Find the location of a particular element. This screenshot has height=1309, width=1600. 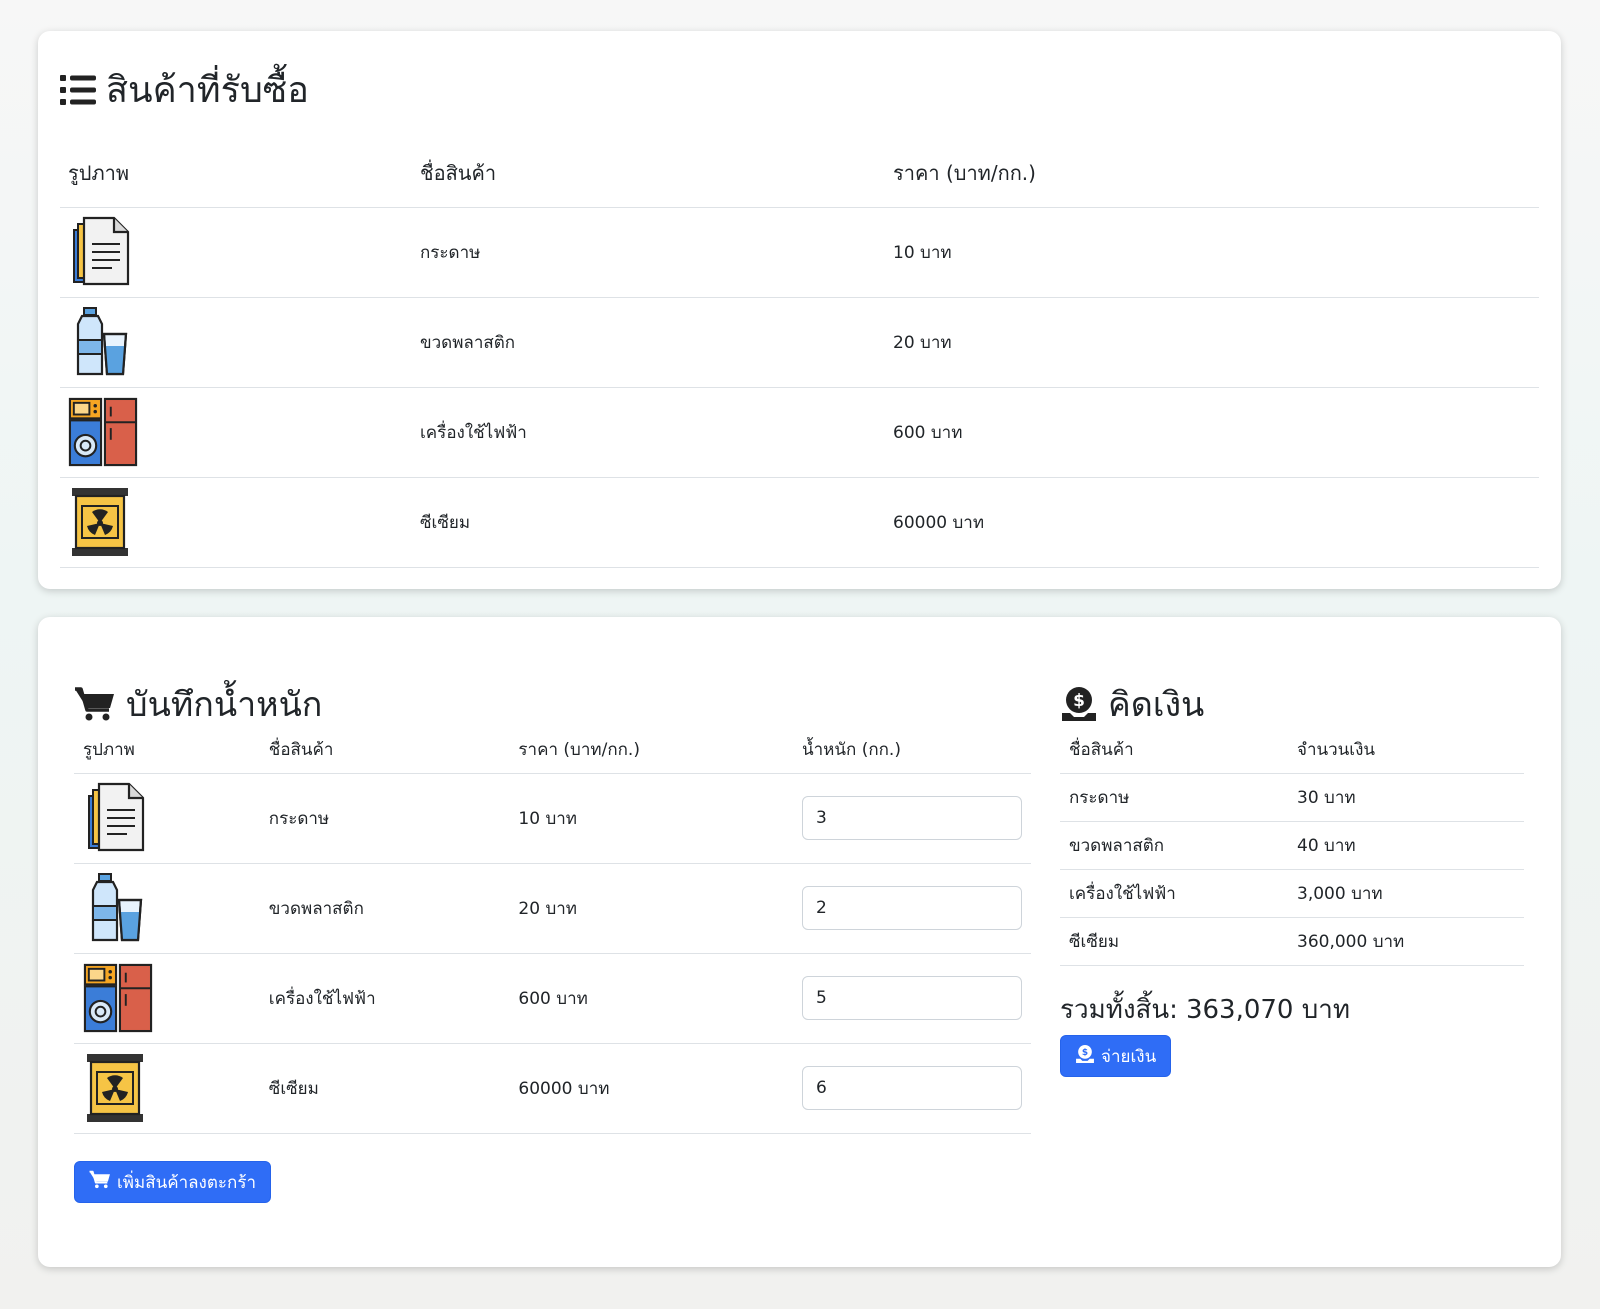

weight-input-plastic-bottle is located at coordinates (912, 908).